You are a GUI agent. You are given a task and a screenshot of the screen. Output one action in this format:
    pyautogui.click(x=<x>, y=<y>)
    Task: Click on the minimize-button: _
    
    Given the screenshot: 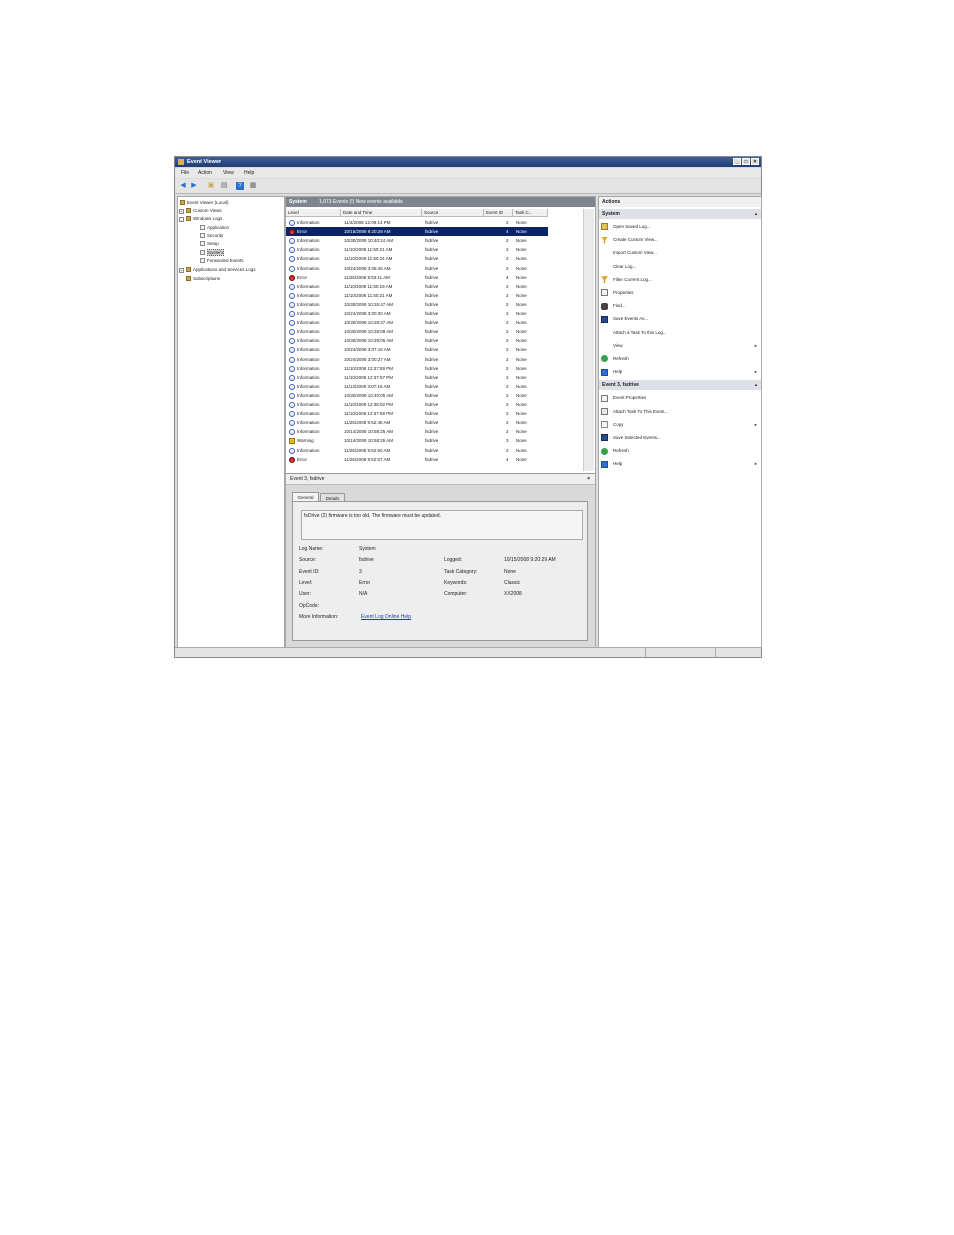 What is the action you would take?
    pyautogui.click(x=737, y=161)
    